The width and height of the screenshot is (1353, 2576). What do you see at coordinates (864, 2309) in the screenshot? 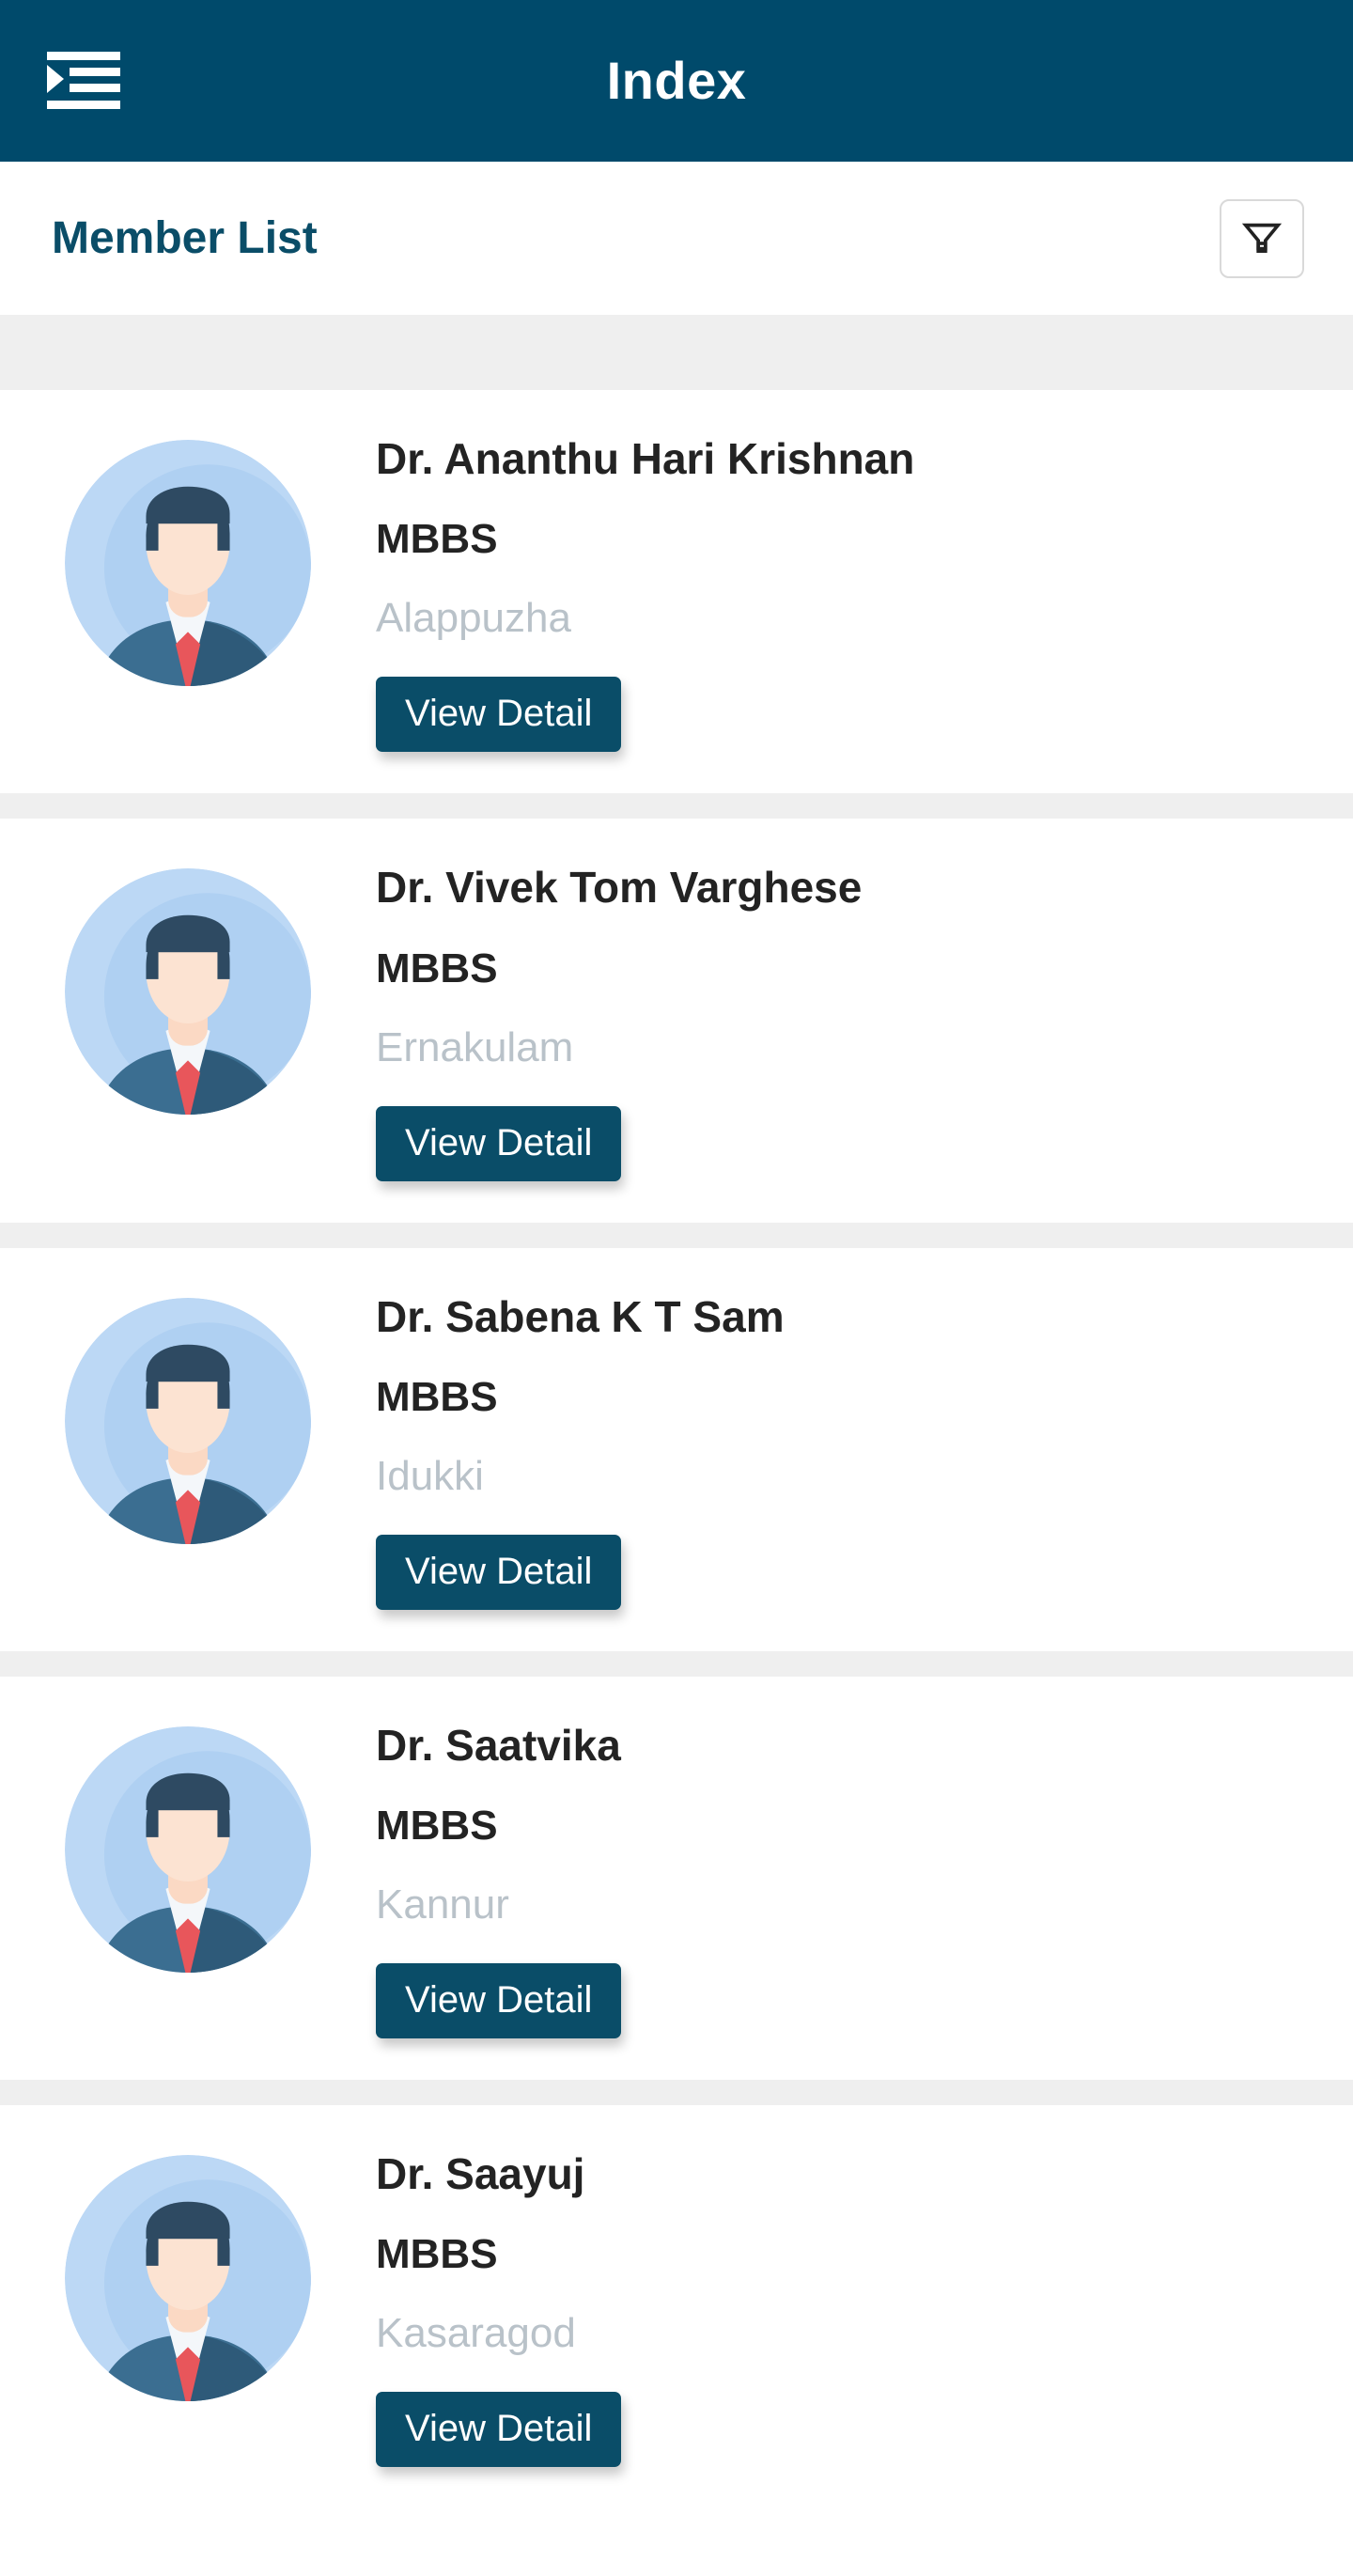
I see `member-info: Dr. Saayuj MBBS Kasaragod View Detail` at bounding box center [864, 2309].